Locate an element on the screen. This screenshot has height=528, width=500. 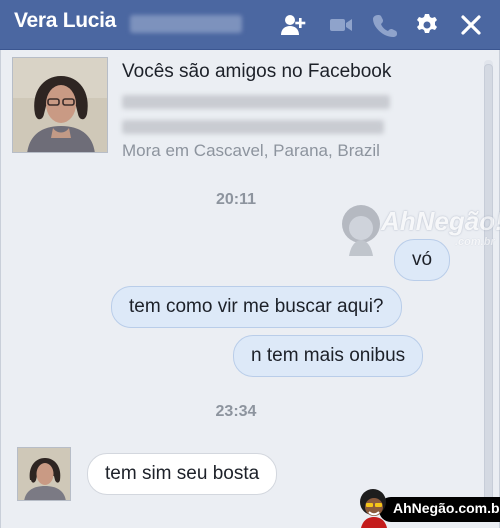
contact-name: Vera Lucia is located at coordinates (65, 21).